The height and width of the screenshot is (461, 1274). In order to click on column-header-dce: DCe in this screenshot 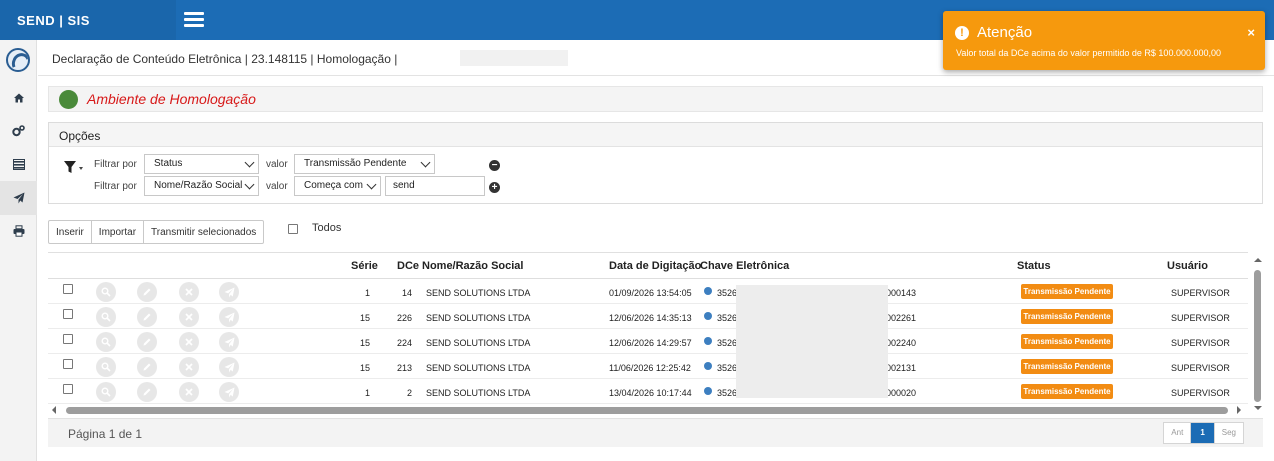, I will do `click(408, 266)`.